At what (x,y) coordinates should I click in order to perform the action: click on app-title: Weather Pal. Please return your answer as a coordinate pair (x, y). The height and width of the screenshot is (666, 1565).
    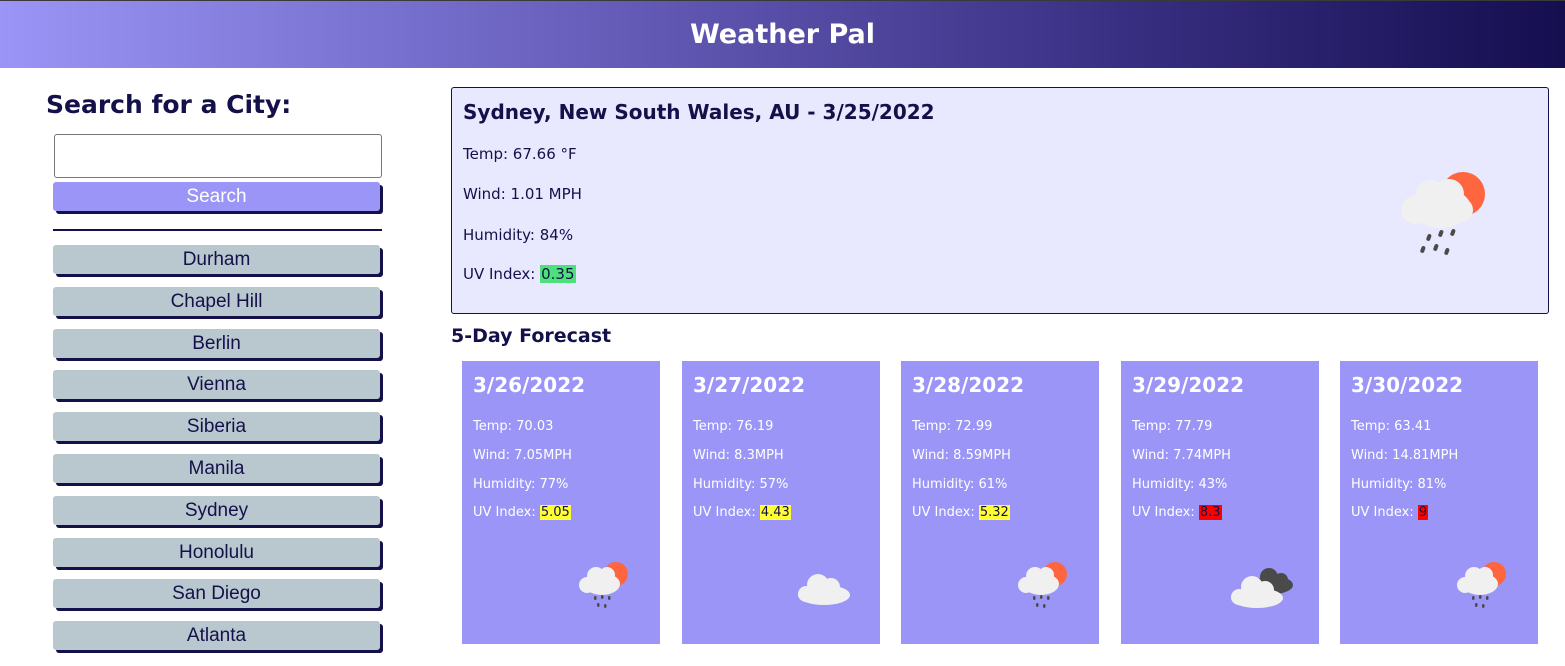
    Looking at the image, I should click on (782, 34).